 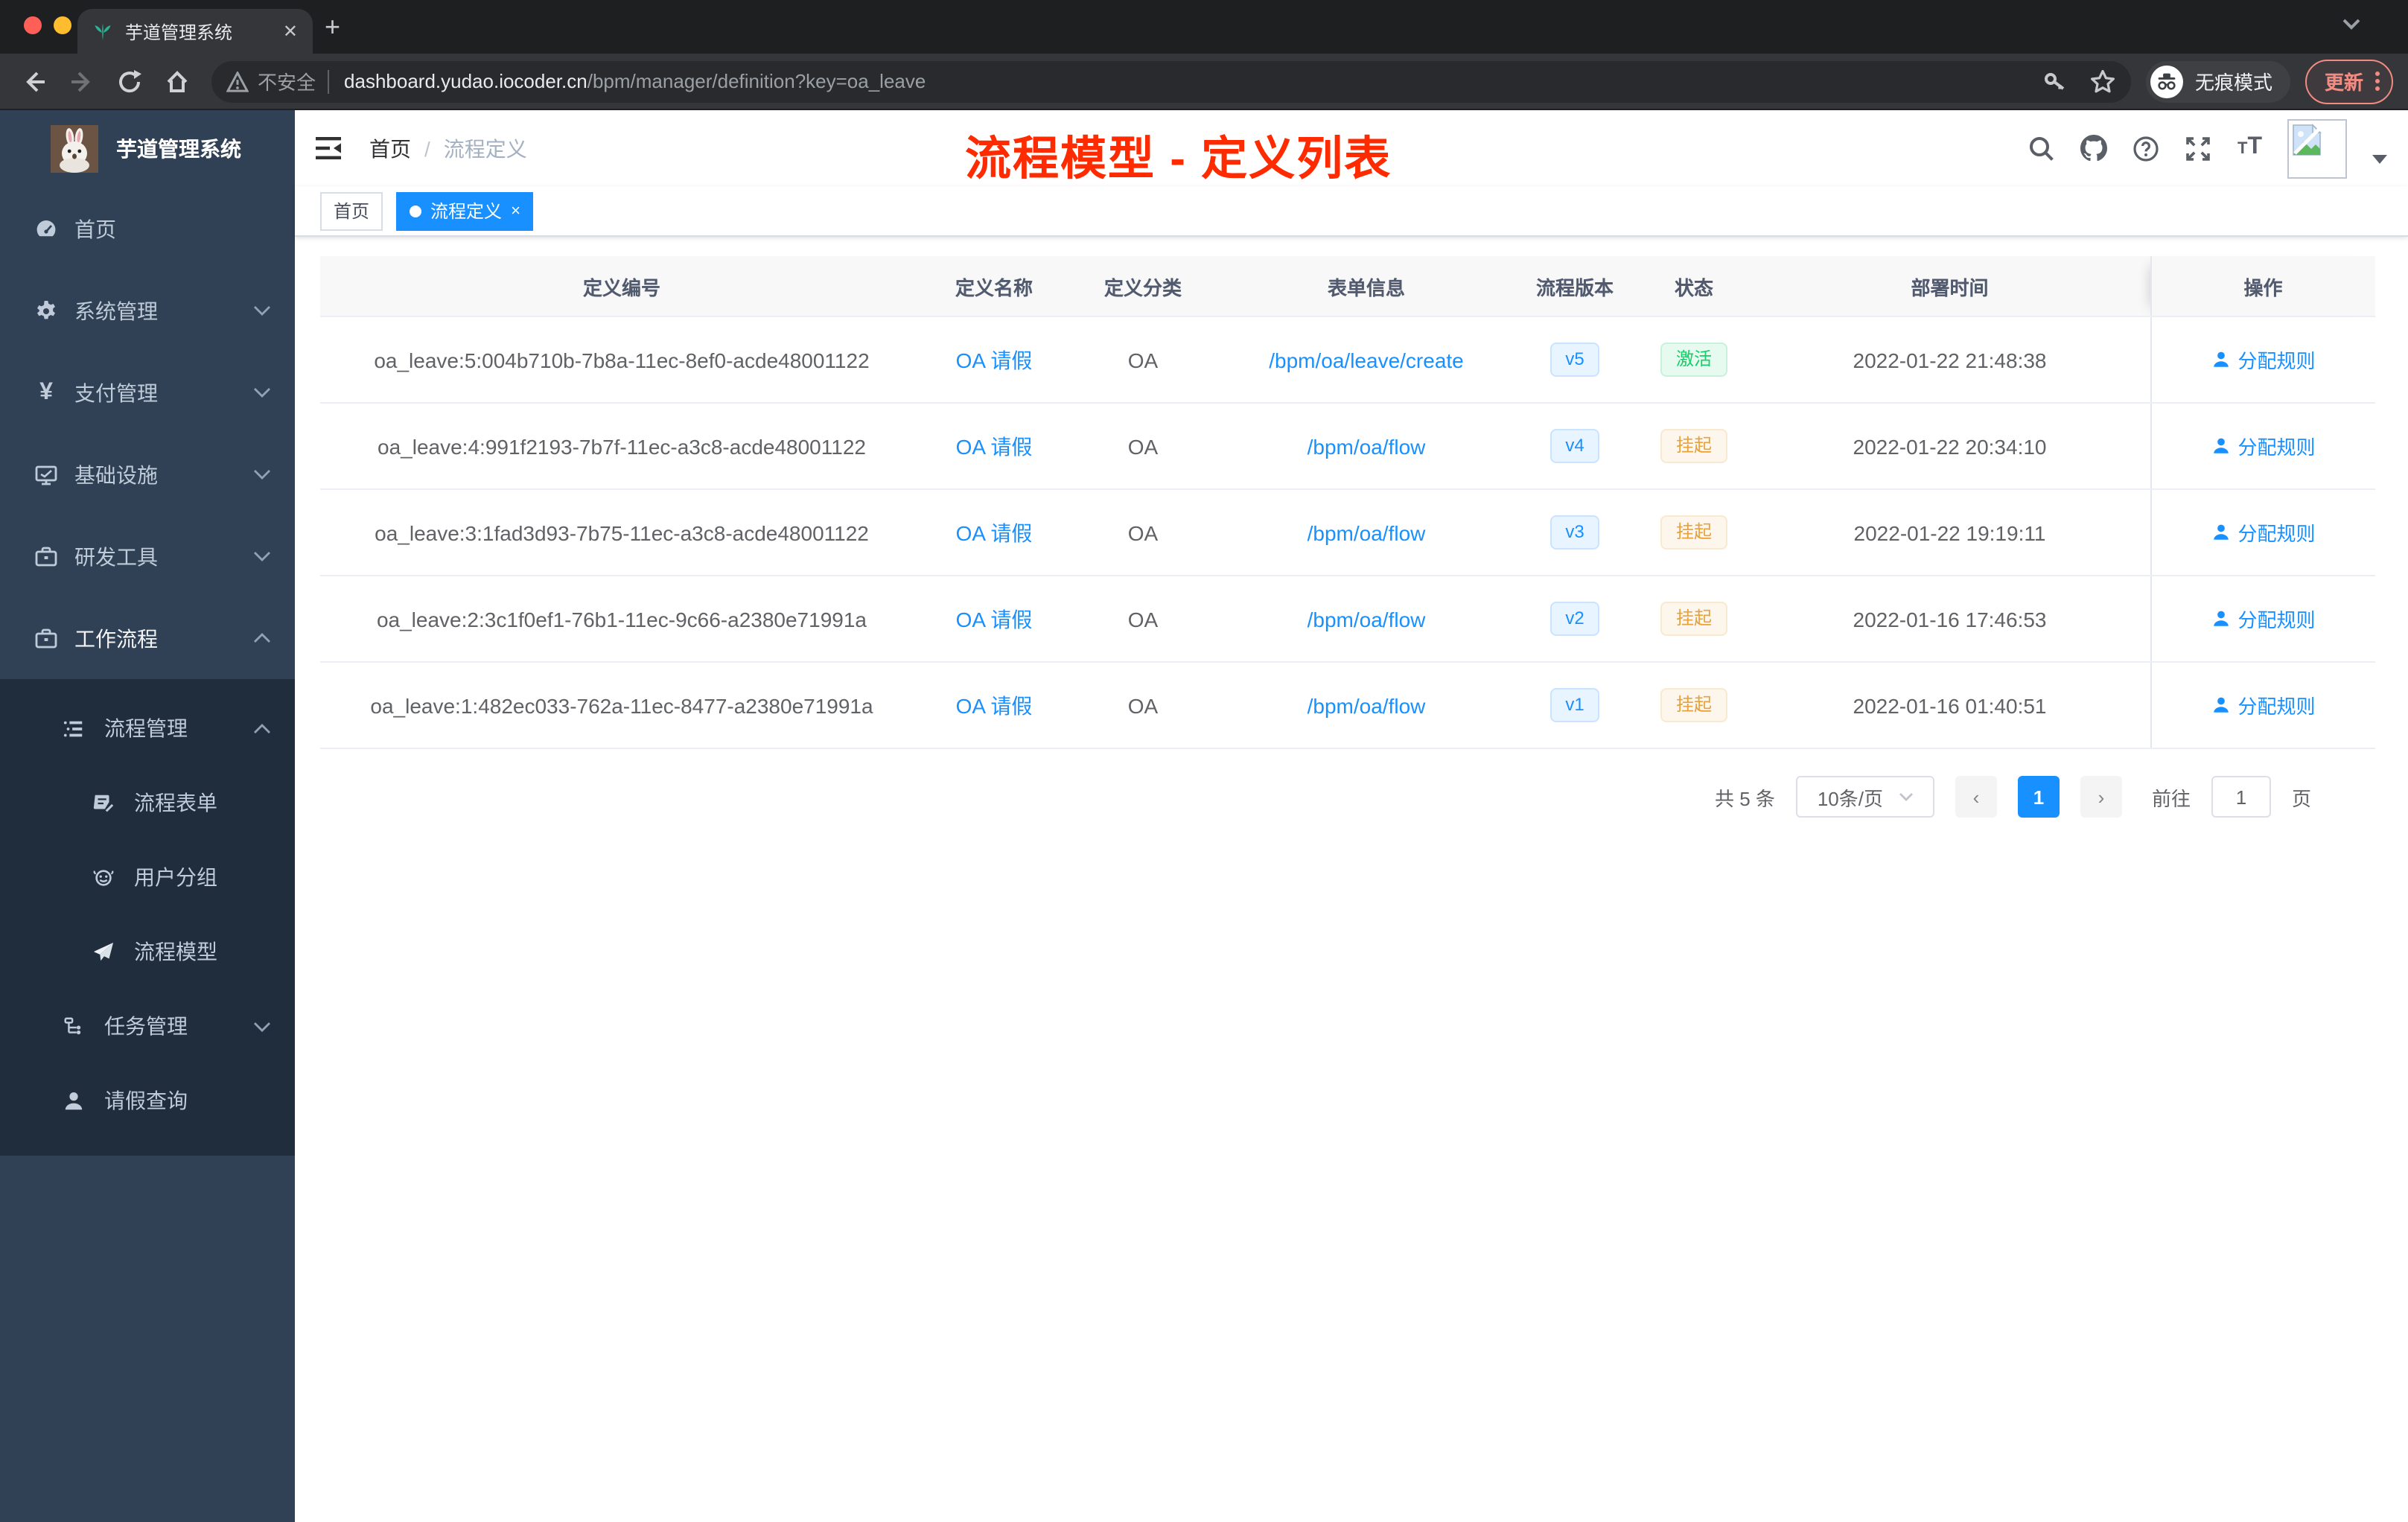 I want to click on sidebar-item-process-model: 流程模型, so click(x=147, y=951).